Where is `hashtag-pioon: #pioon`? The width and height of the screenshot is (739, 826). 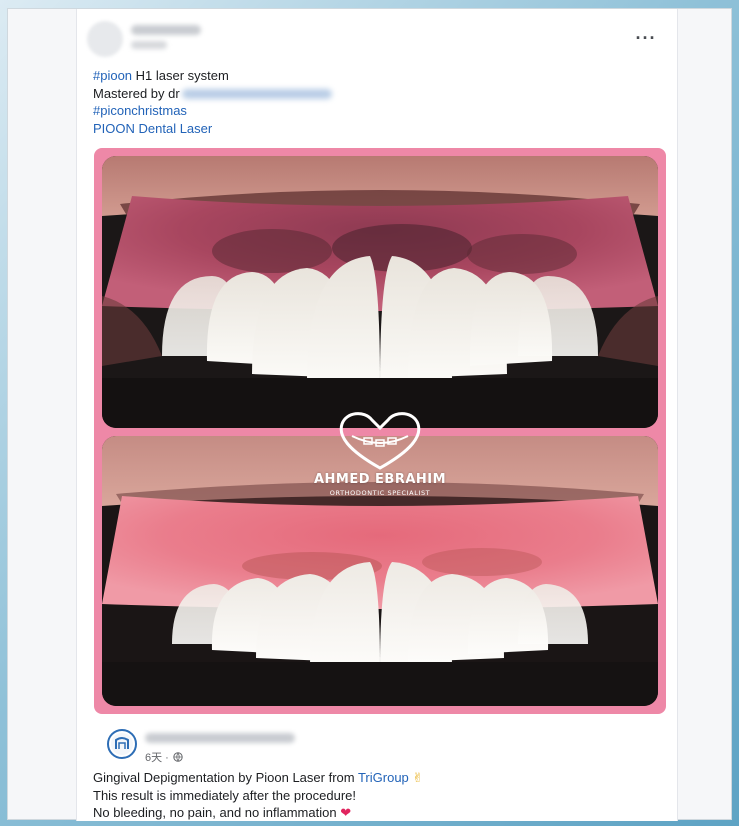 hashtag-pioon: #pioon is located at coordinates (112, 75).